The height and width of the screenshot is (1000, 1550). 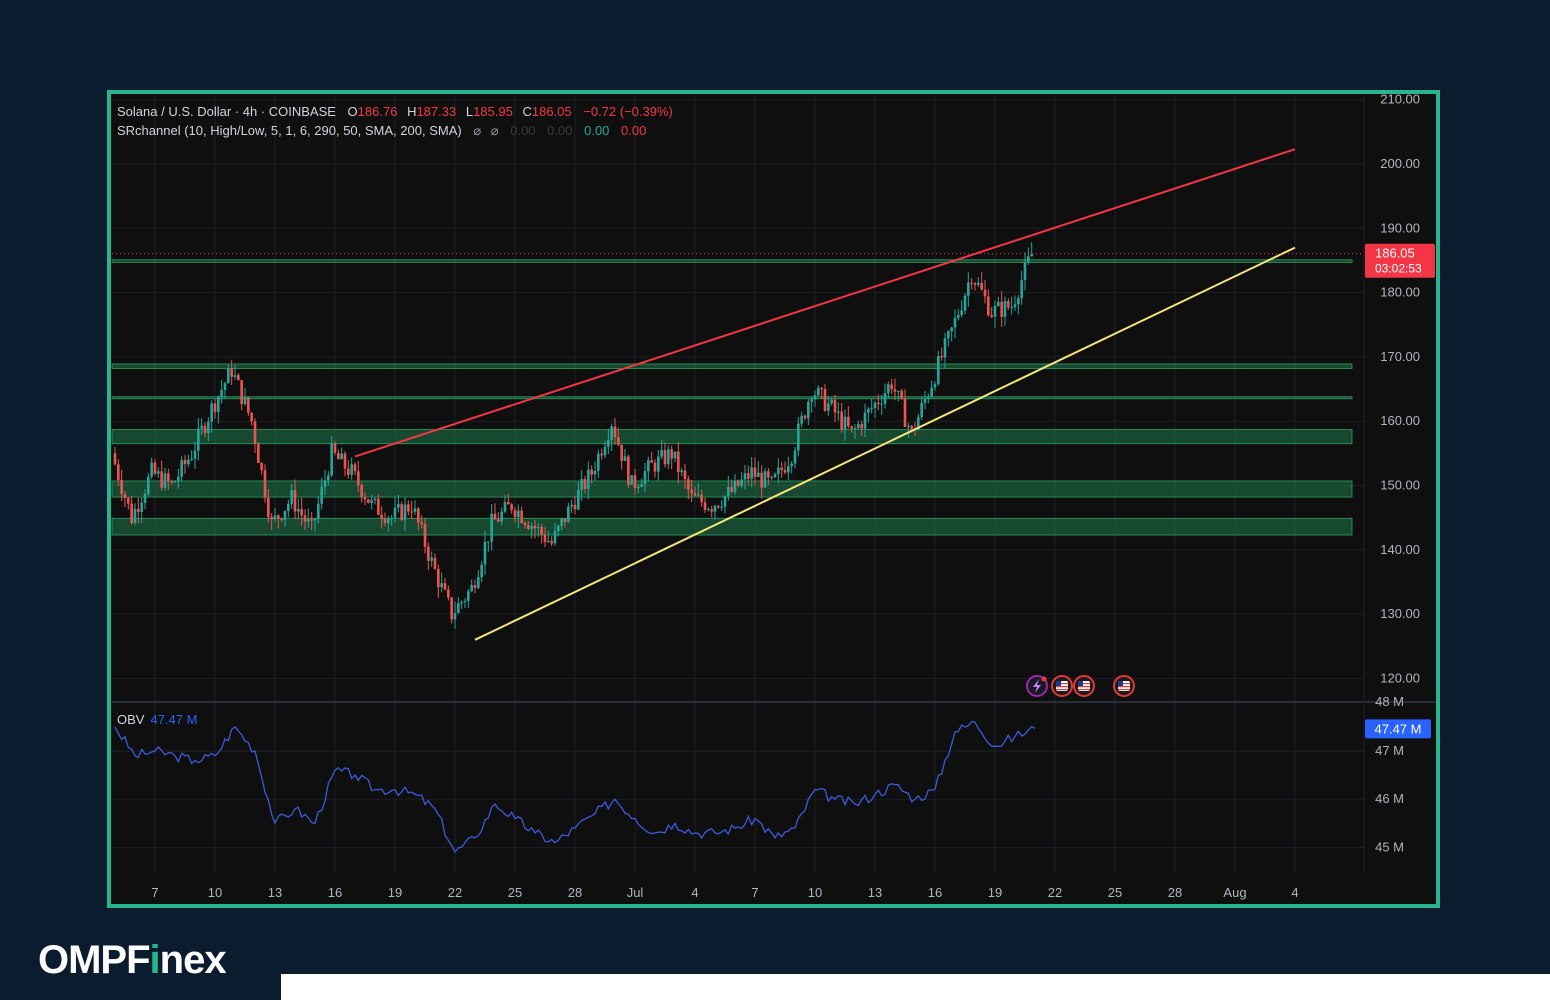 I want to click on indicator-value-1: 0.00, so click(x=523, y=130).